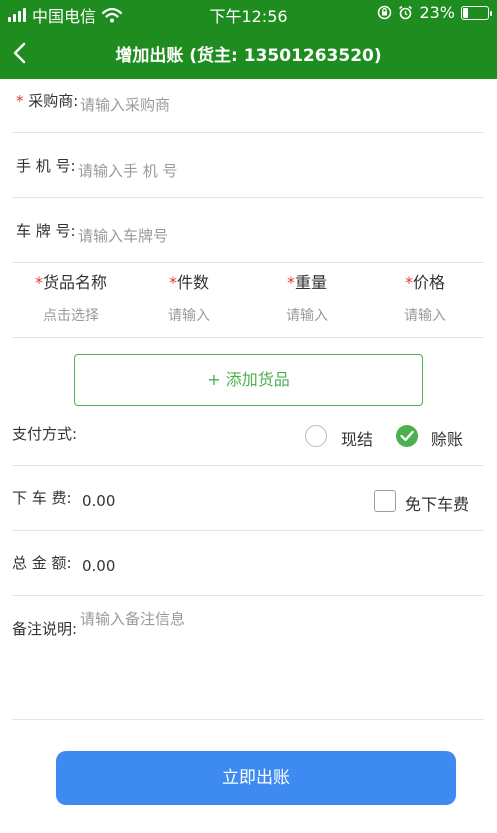 The image size is (497, 833). I want to click on plate-row: 车 牌 号: 请输入车牌号, so click(248, 230).